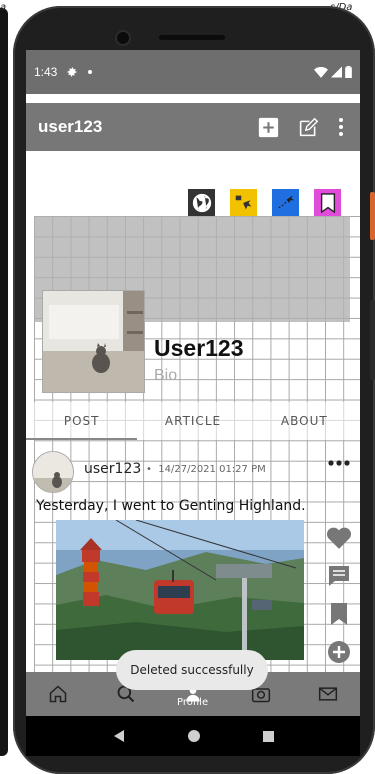 This screenshot has width=375, height=774. I want to click on comment-icon, so click(339, 576).